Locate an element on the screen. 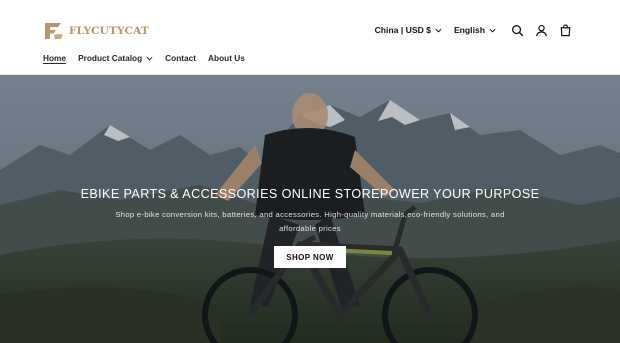 Image resolution: width=620 pixels, height=343 pixels. main-nav: Home Product Catalog Contact About Us is located at coordinates (144, 58).